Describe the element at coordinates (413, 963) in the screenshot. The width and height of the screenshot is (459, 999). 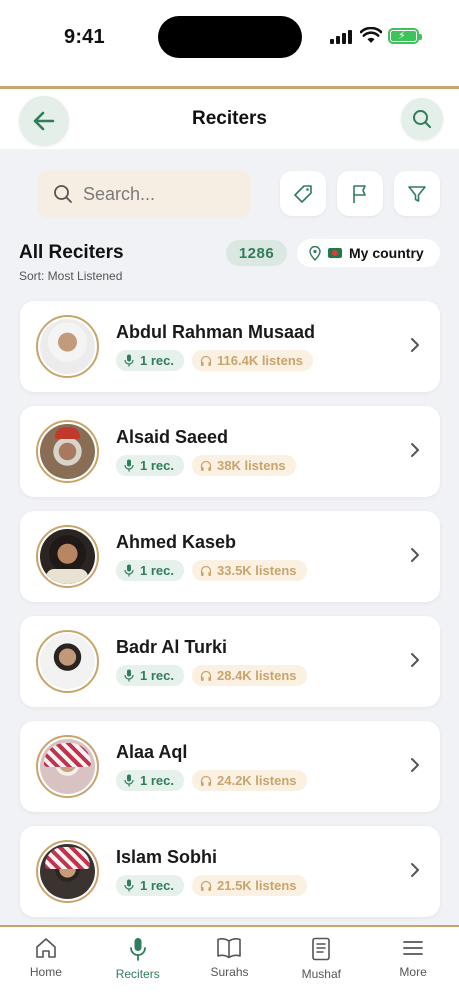
I see `nav-more: More` at that location.